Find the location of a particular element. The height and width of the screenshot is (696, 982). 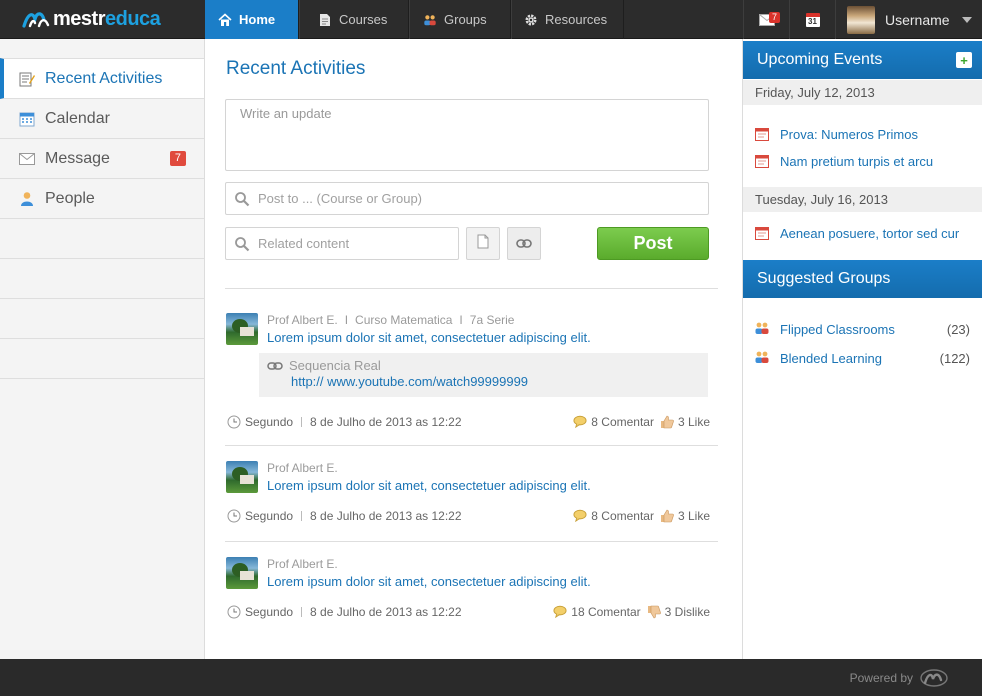

avatar-house is located at coordinates (247, 575).